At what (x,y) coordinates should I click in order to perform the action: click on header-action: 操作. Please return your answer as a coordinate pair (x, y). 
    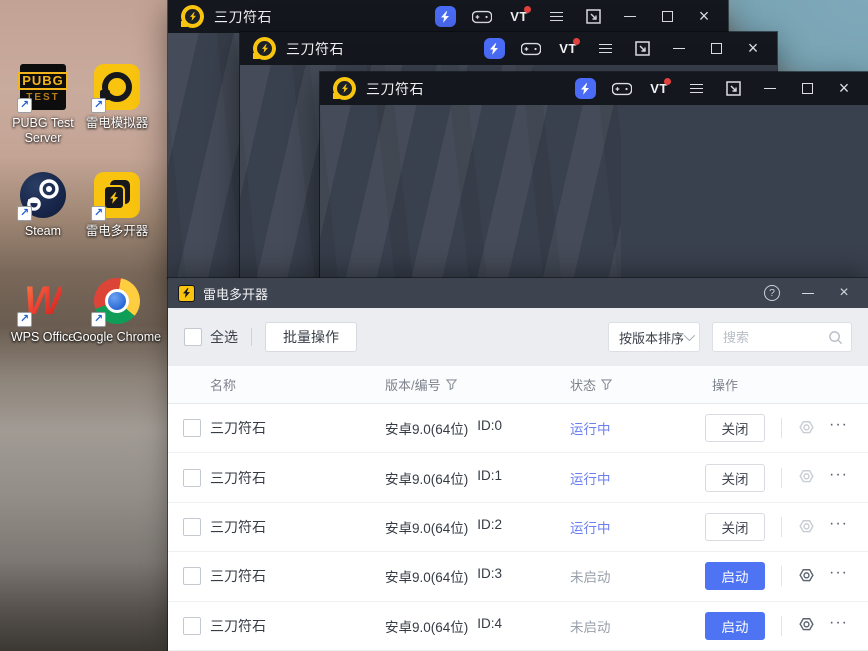
    Looking at the image, I should click on (725, 385).